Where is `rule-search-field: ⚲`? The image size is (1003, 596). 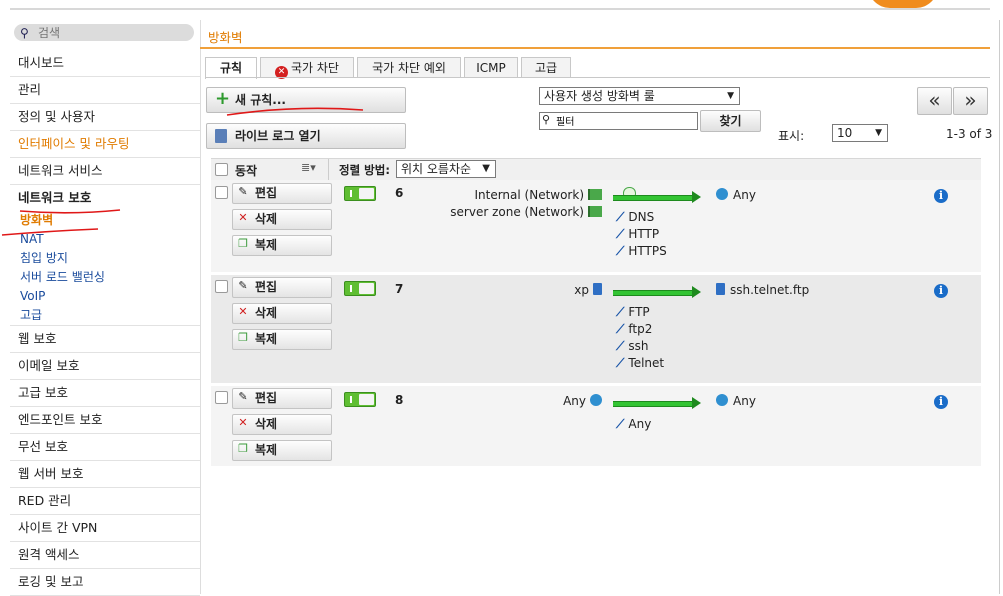 rule-search-field: ⚲ is located at coordinates (618, 121).